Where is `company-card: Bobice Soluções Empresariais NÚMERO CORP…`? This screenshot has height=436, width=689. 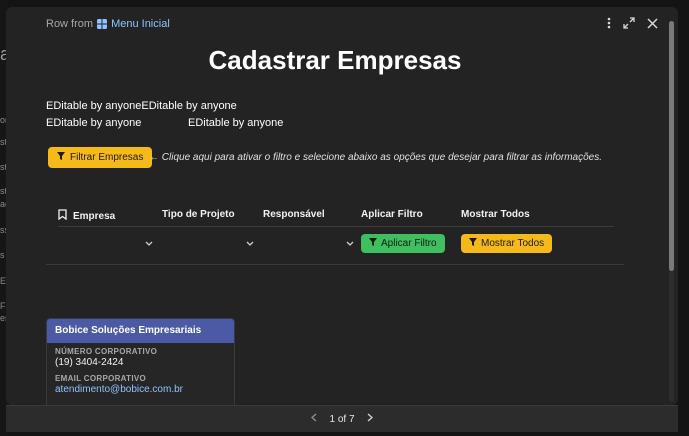
company-card: Bobice Soluções Empresariais NÚMERO CORP… is located at coordinates (140, 361).